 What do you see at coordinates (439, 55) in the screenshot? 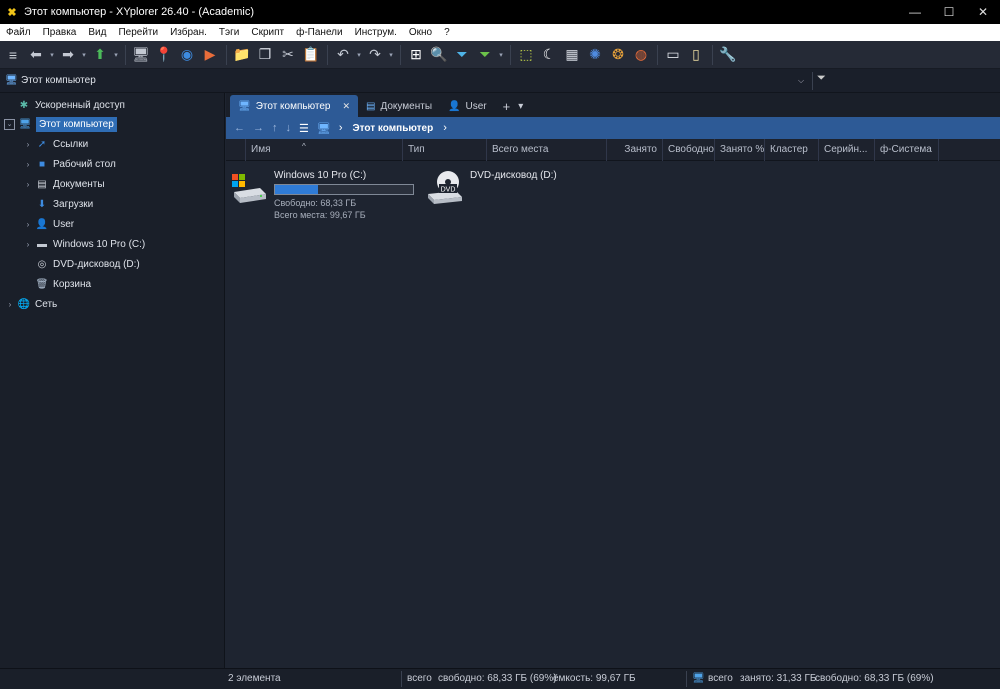
I see `search-icon: 🔍` at bounding box center [439, 55].